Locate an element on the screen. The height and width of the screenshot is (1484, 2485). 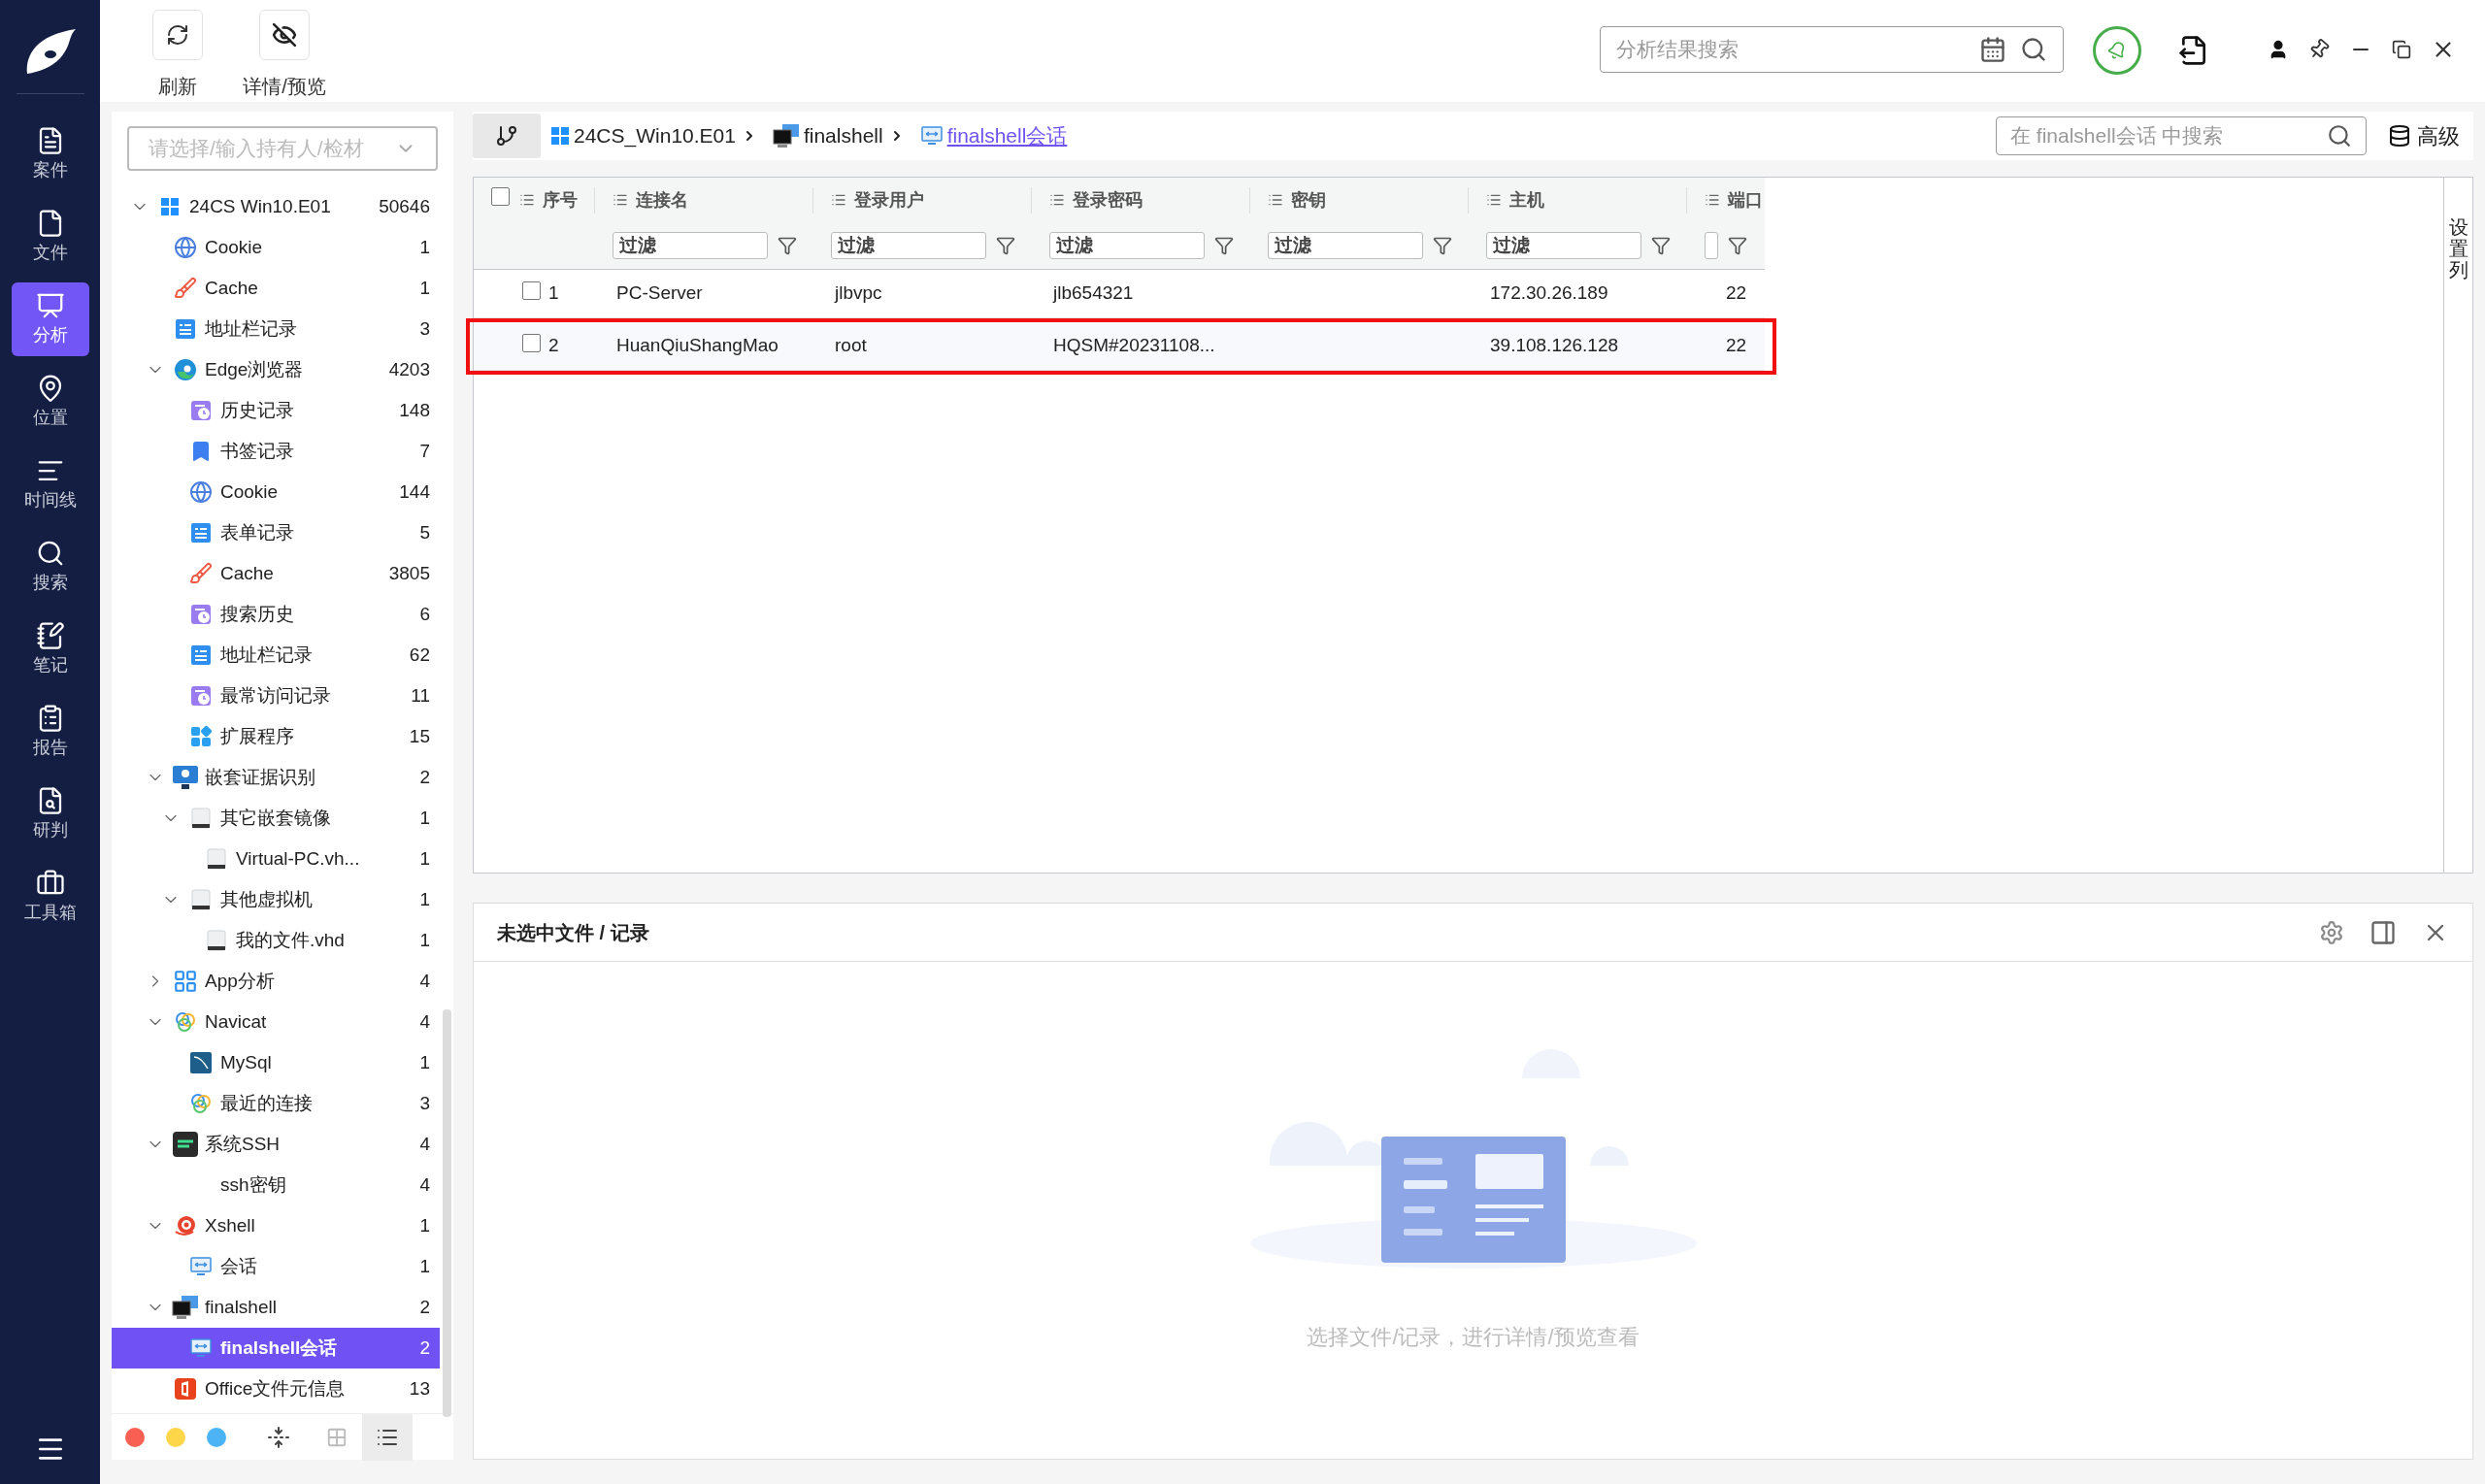
table-search-box: 在 finalshell会话 中搜索 is located at coordinates (2182, 135).